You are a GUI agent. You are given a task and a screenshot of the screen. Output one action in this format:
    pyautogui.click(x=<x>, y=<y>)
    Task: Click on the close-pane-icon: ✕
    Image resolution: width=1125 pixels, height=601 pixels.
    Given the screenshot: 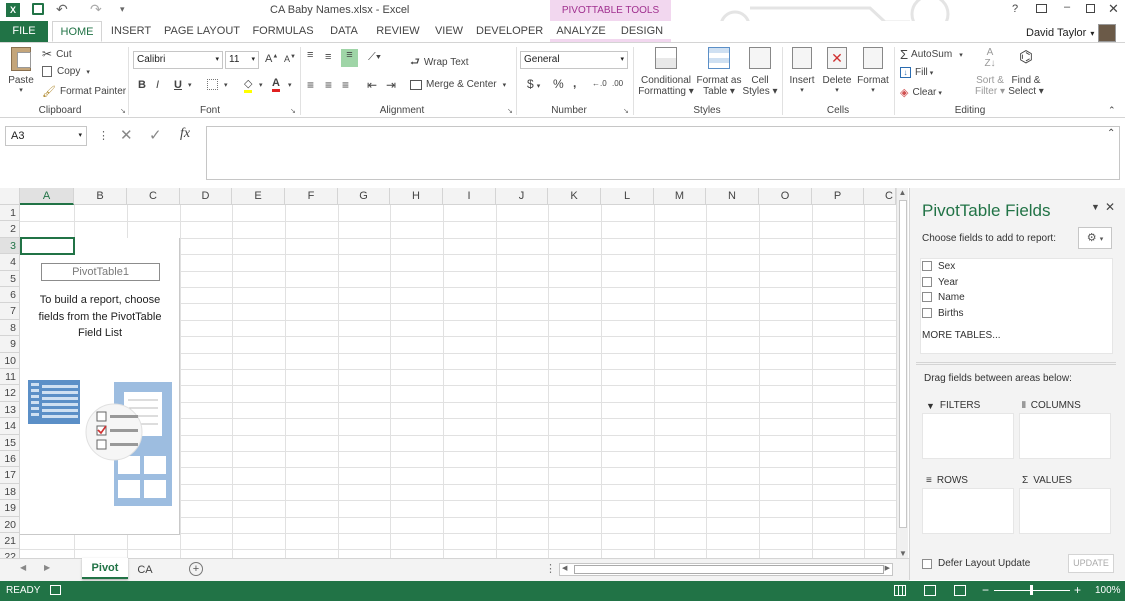 What is the action you would take?
    pyautogui.click(x=1110, y=207)
    